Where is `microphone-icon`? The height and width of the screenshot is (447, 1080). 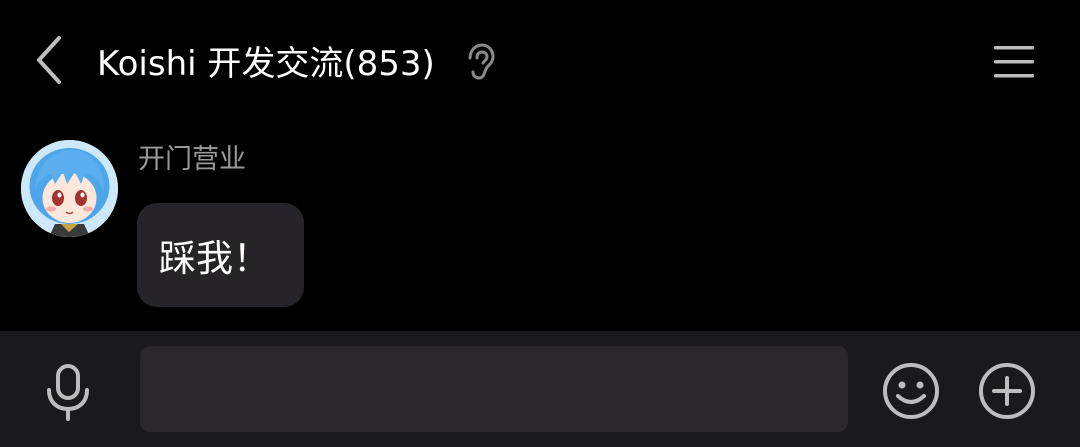
microphone-icon is located at coordinates (68, 392).